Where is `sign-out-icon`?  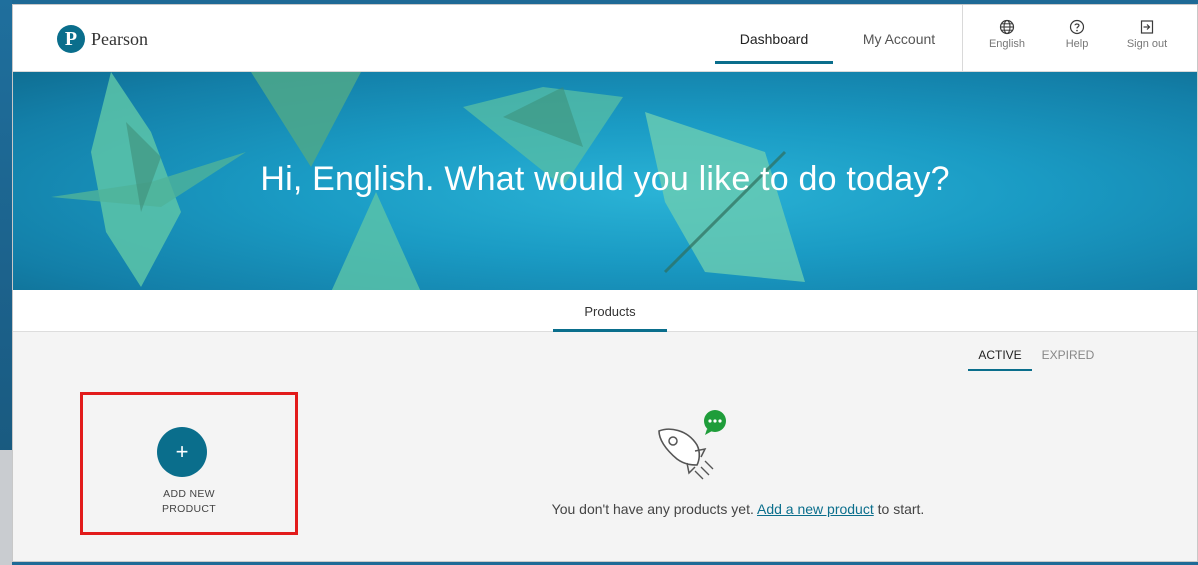
sign-out-icon is located at coordinates (1147, 27).